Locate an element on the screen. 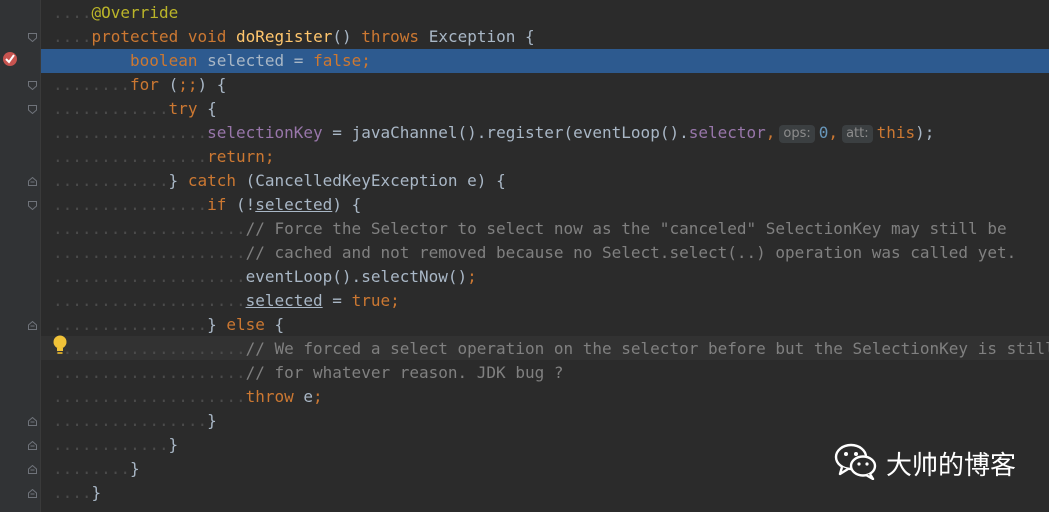 This screenshot has height=512, width=1049. code-token: boolean is located at coordinates (169, 60).